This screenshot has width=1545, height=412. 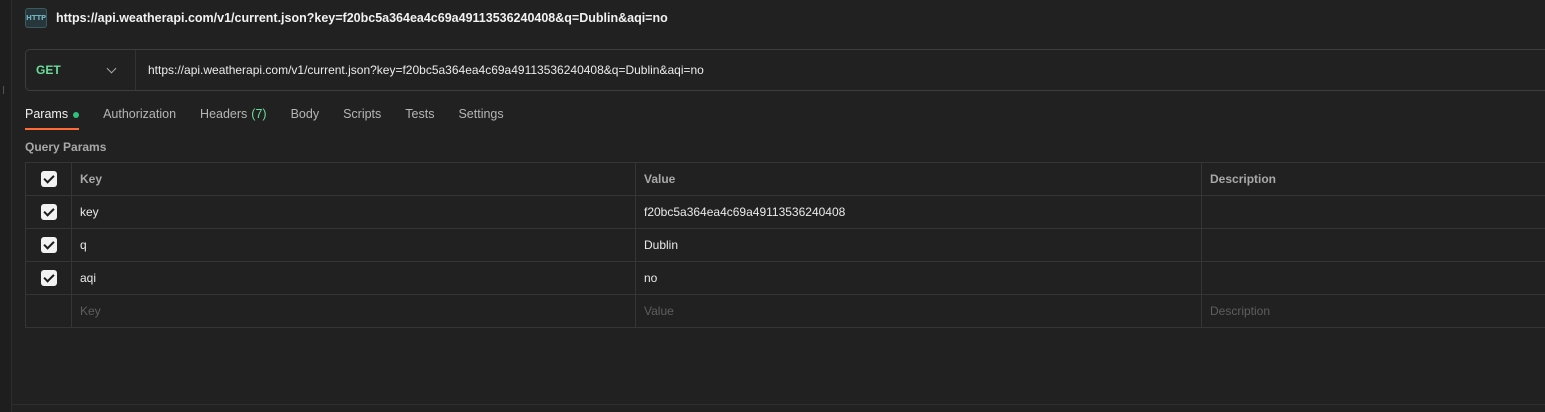 I want to click on headers-count: (7), so click(x=259, y=114).